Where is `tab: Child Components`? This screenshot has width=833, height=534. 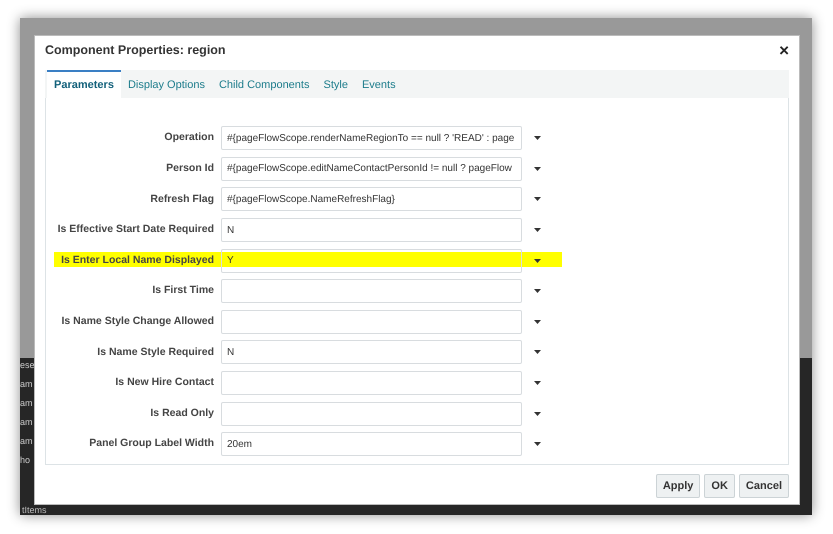
tab: Child Components is located at coordinates (264, 84).